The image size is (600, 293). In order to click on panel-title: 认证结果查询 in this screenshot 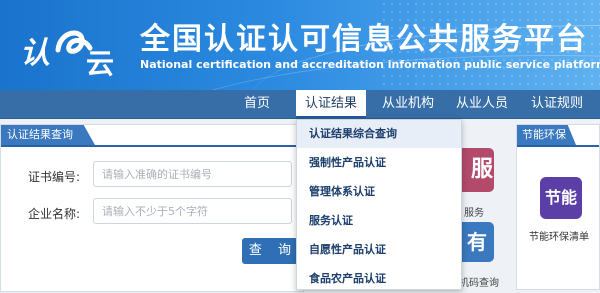, I will do `click(48, 135)`.